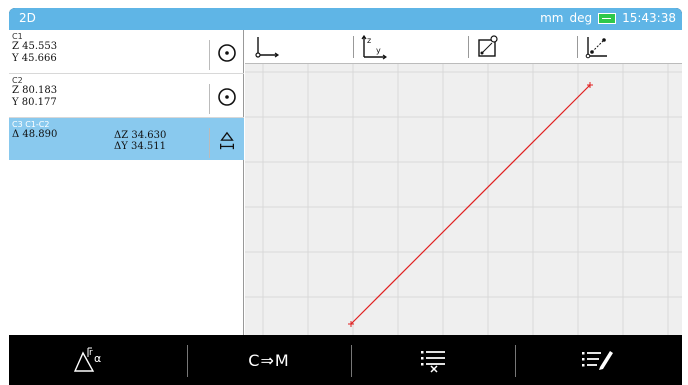 The width and height of the screenshot is (688, 385). I want to click on axes-origin-icon, so click(267, 47).